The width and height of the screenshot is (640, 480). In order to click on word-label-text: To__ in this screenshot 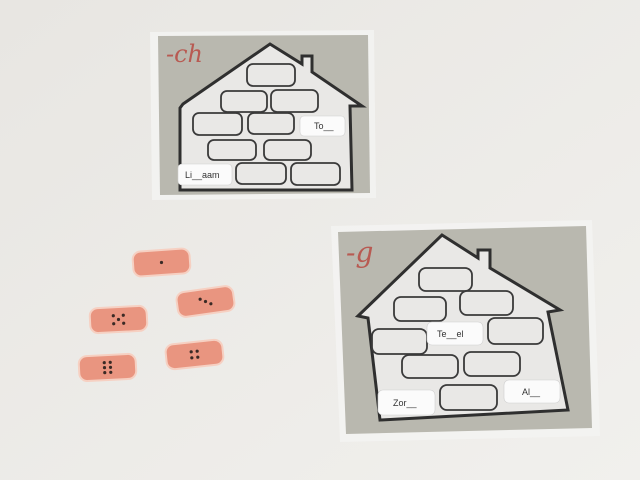, I will do `click(324, 126)`.